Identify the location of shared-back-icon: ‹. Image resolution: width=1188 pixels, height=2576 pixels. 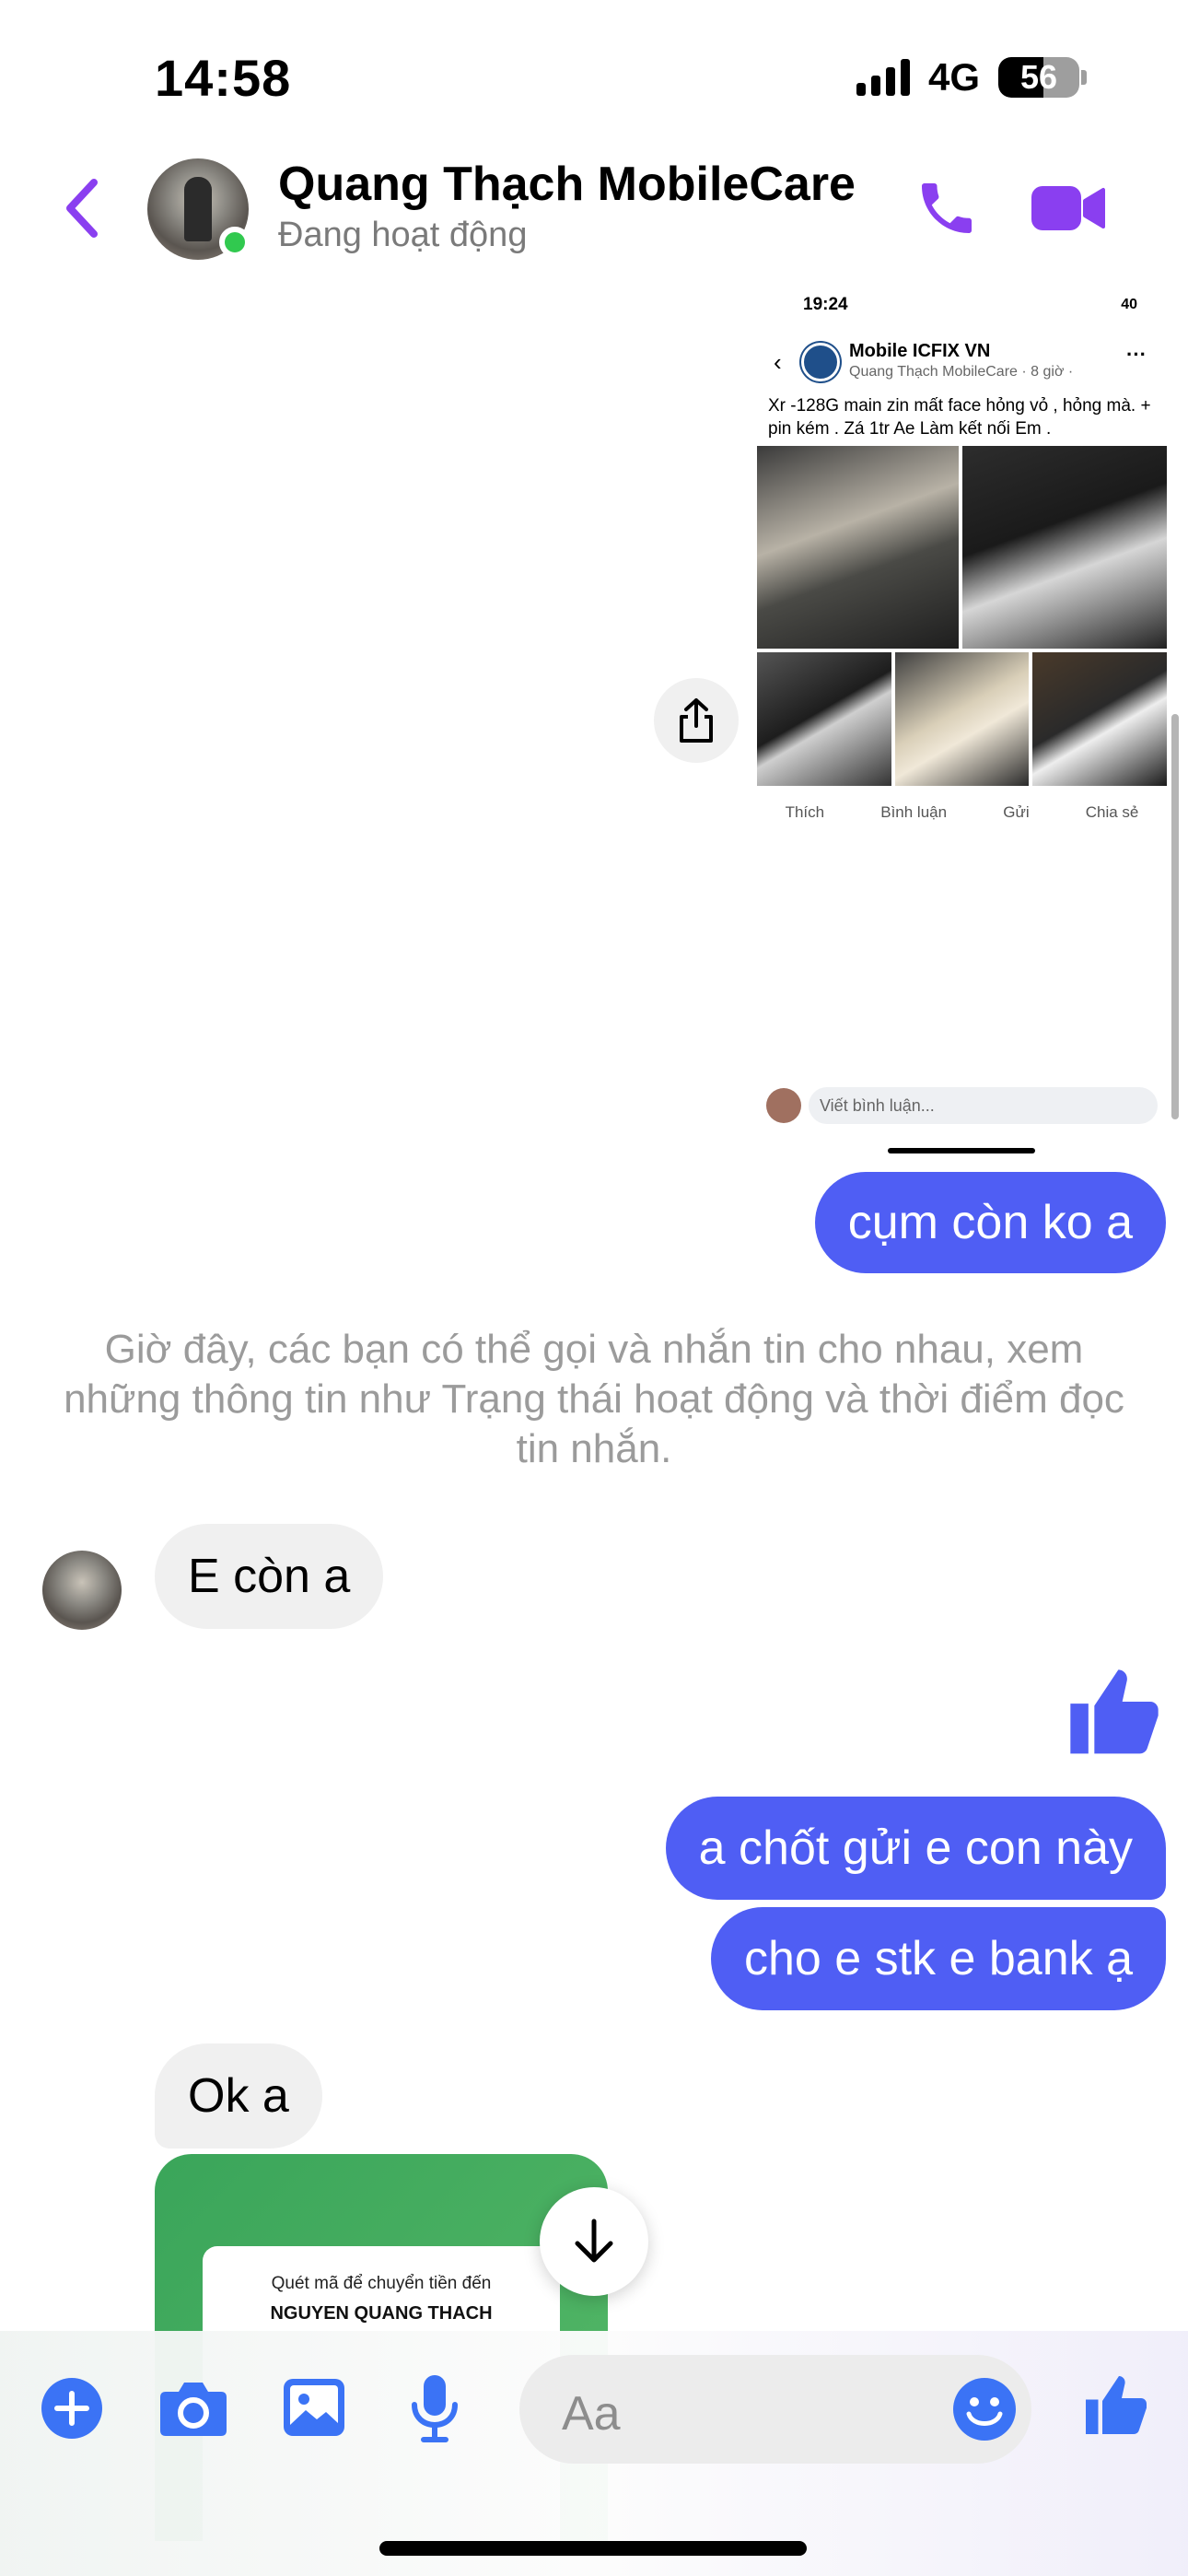
(778, 362).